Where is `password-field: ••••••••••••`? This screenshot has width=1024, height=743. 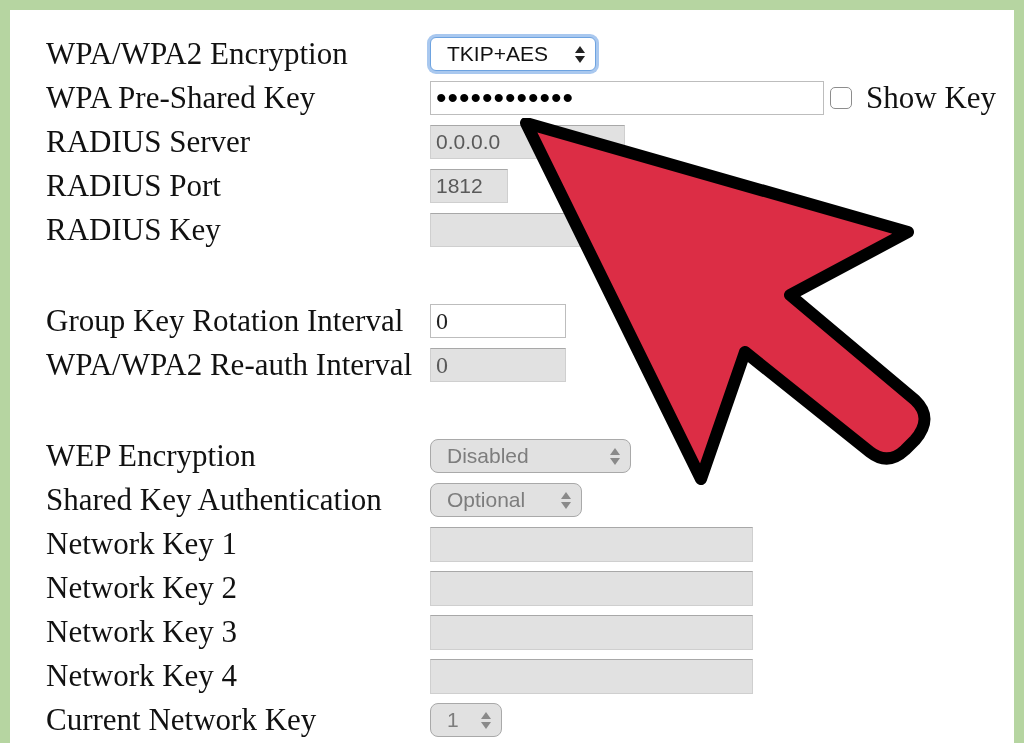 password-field: •••••••••••• is located at coordinates (627, 98).